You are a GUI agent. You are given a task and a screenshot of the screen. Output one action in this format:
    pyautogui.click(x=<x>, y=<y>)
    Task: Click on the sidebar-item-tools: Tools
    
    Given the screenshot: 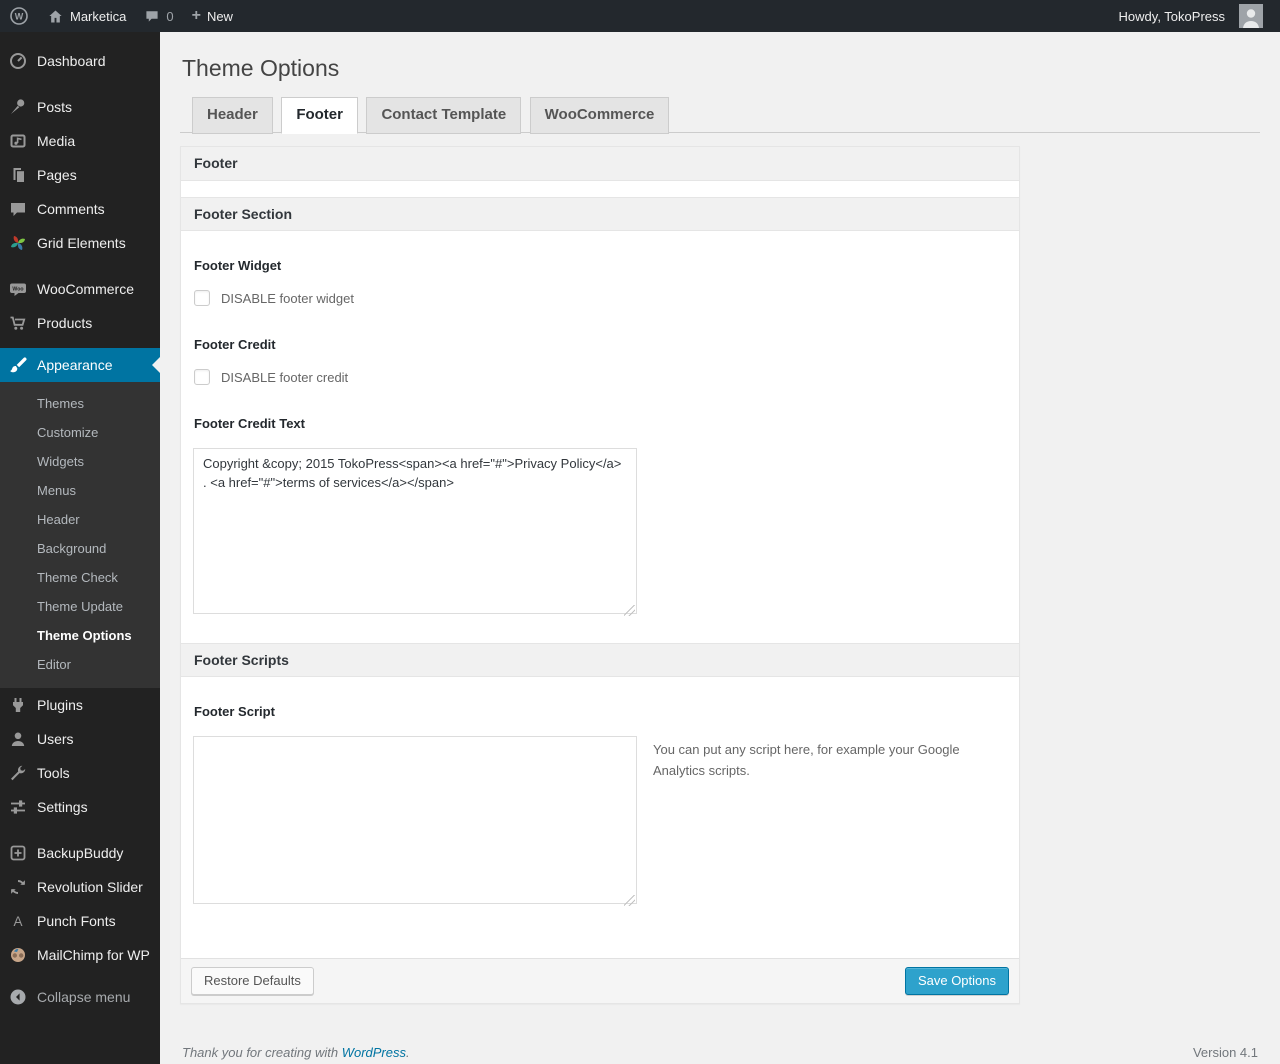 What is the action you would take?
    pyautogui.click(x=80, y=773)
    